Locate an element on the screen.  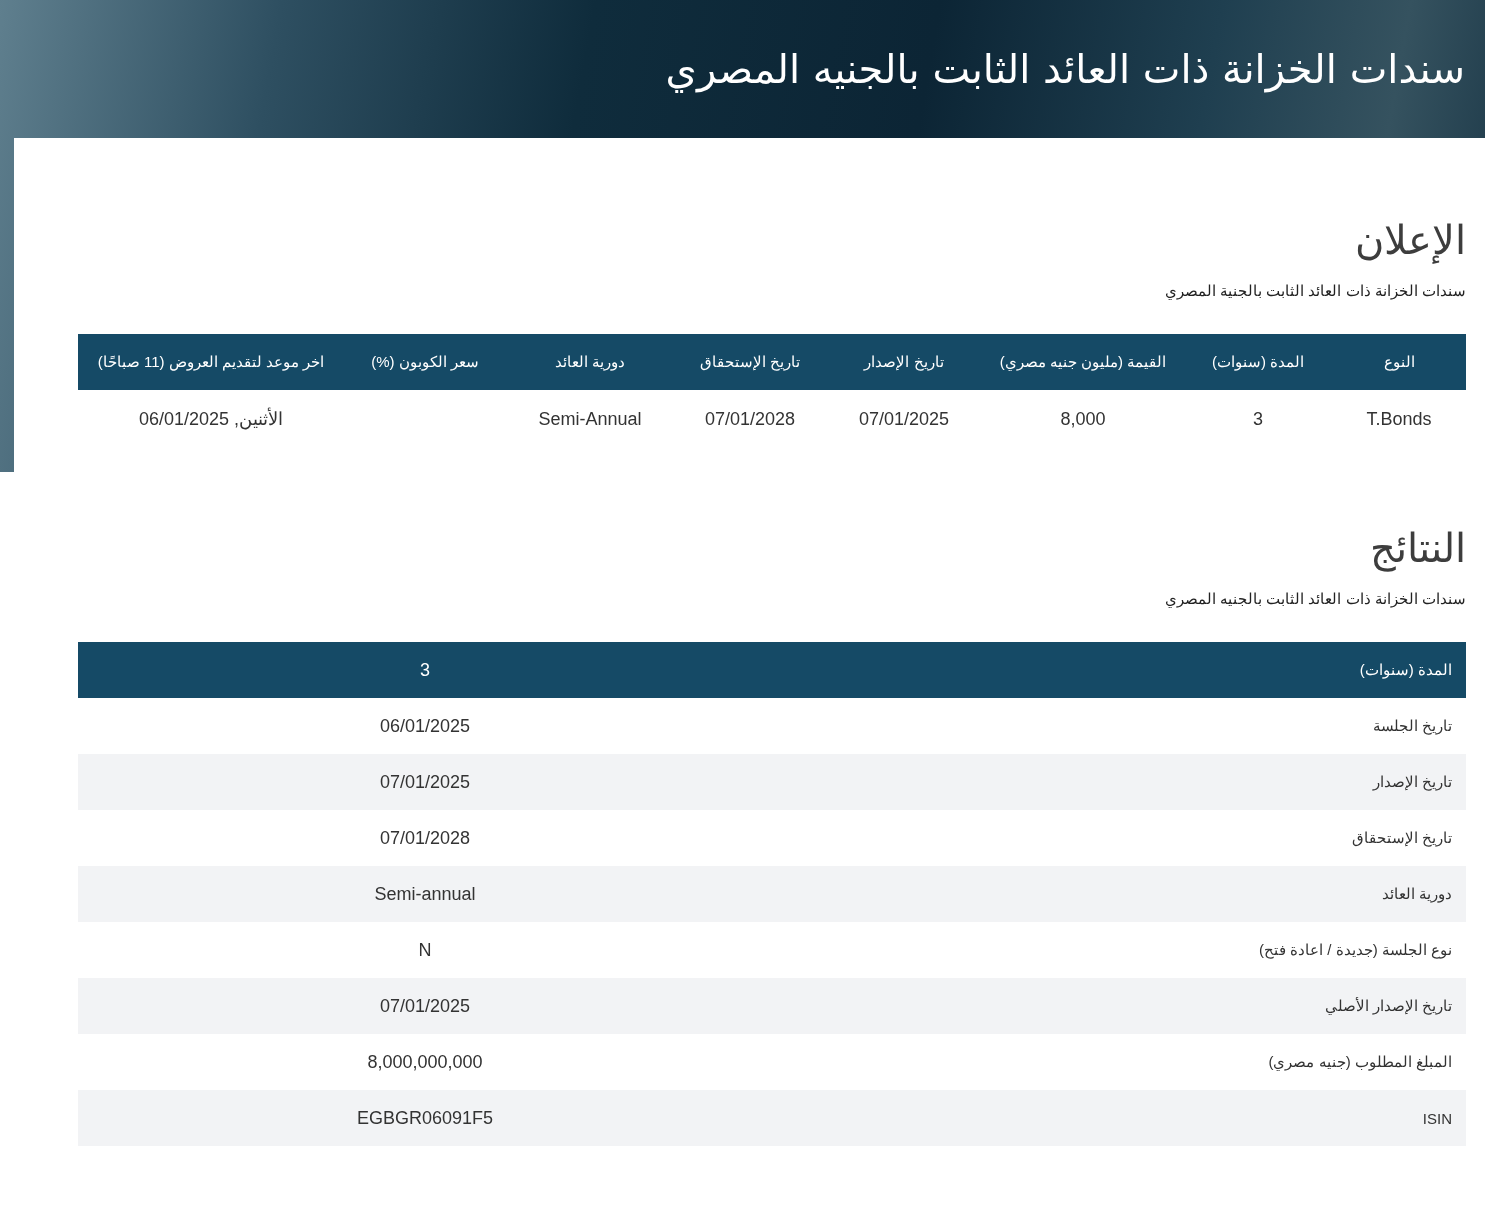
column-header: القيمة (مليون جنيه مصري) is located at coordinates (1083, 362).